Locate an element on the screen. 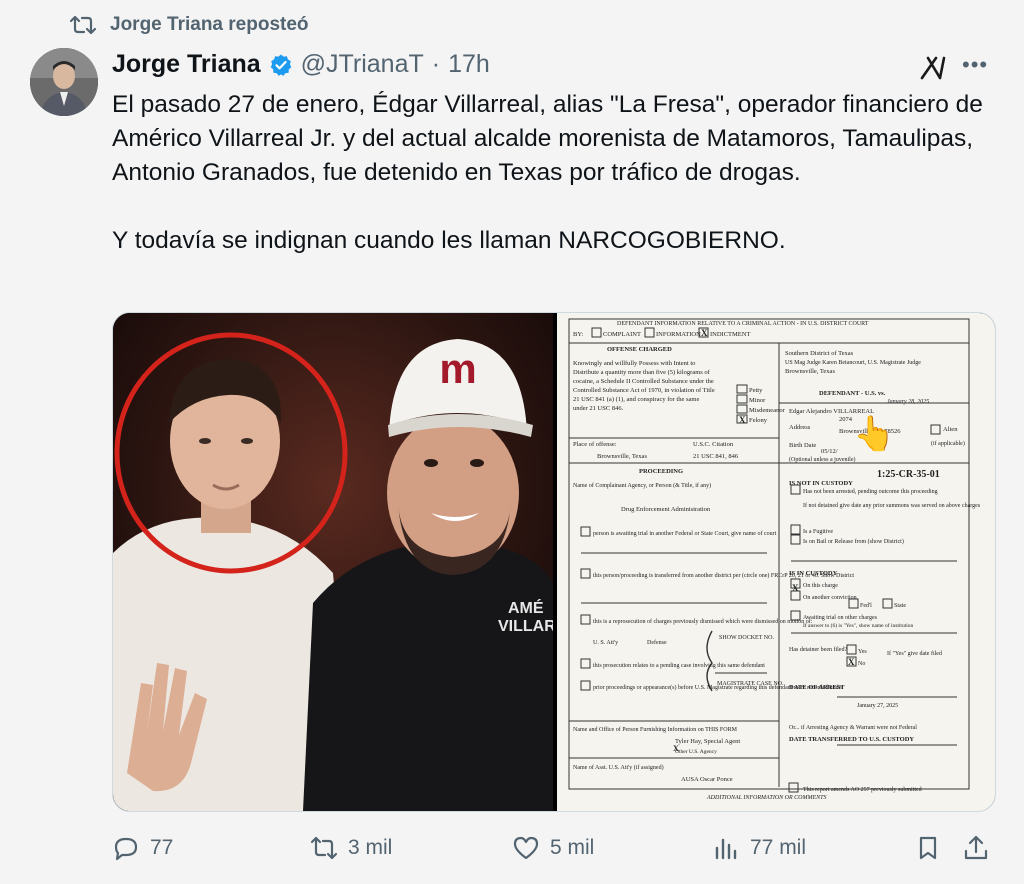 The width and height of the screenshot is (1024, 884). doc-this-charge: On this charge is located at coordinates (820, 586).